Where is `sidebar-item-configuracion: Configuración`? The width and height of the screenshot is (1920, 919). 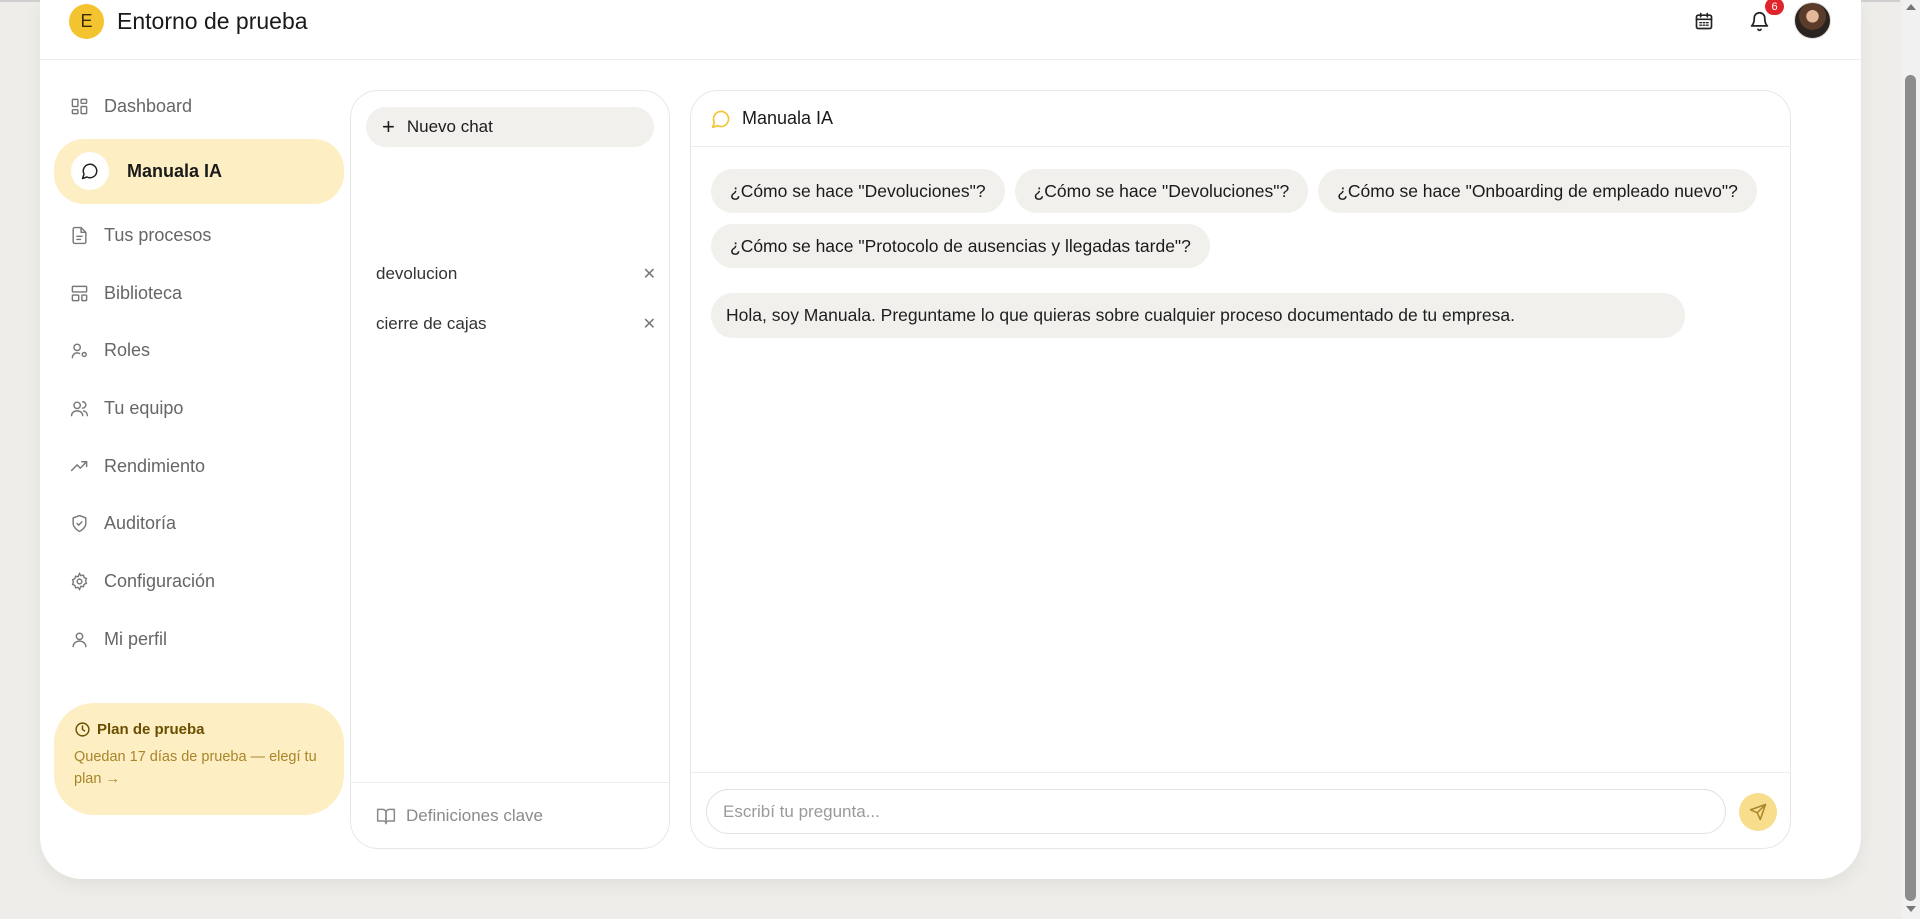
sidebar-item-configuracion: Configuración is located at coordinates (199, 582).